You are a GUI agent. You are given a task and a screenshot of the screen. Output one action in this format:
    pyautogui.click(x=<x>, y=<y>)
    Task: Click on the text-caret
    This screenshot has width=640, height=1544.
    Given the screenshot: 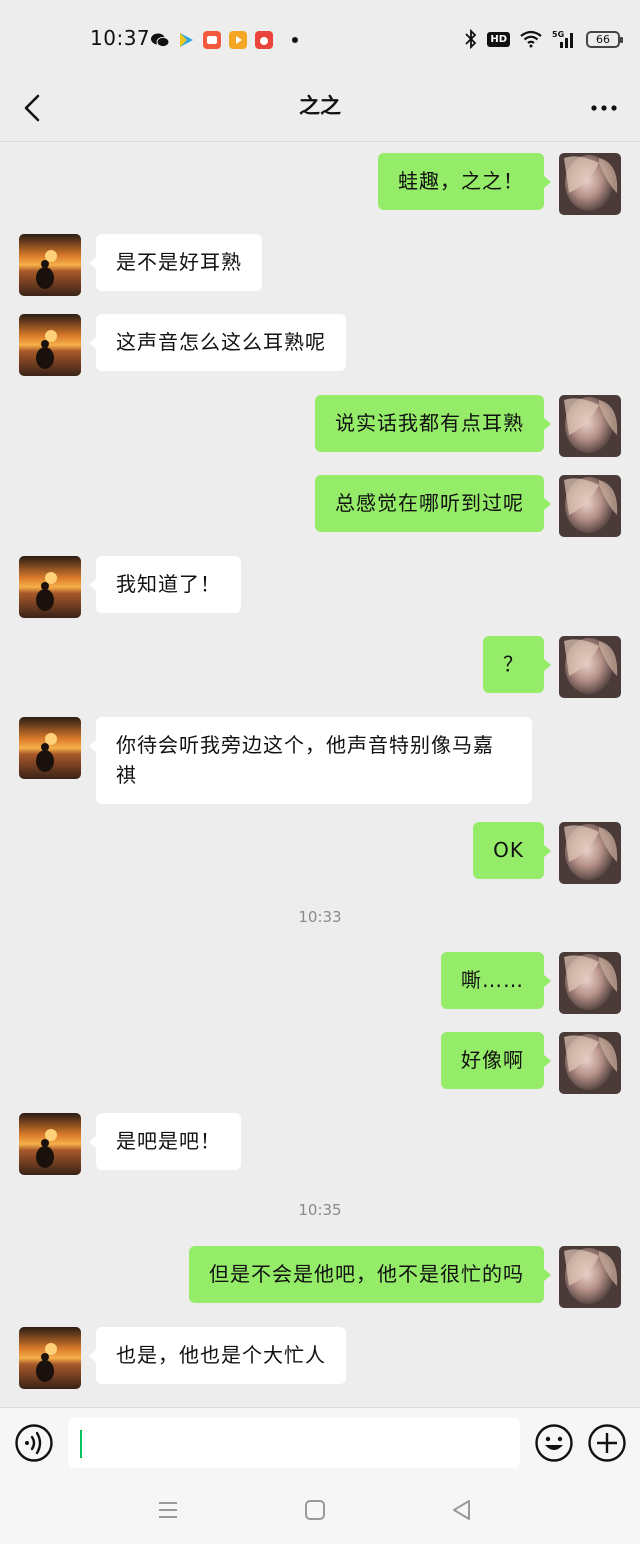 What is the action you would take?
    pyautogui.click(x=81, y=1444)
    